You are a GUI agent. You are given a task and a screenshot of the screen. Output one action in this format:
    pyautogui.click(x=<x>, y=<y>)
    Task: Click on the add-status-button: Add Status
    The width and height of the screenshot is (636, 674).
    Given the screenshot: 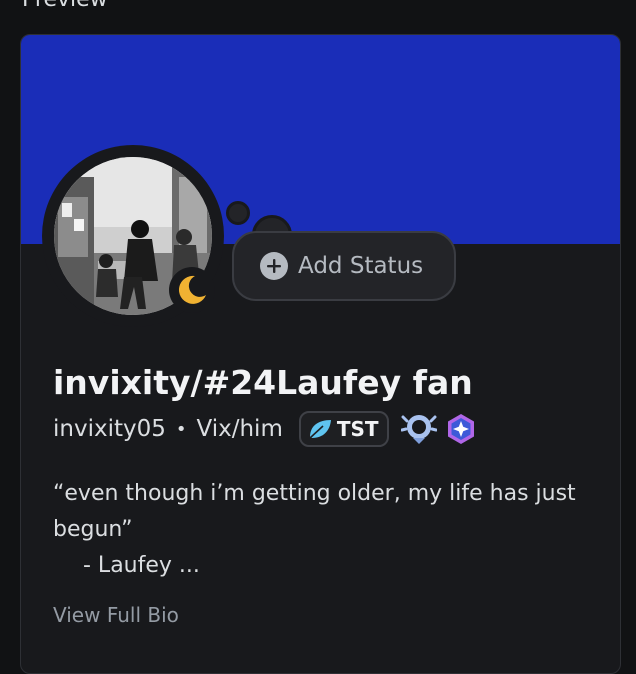 What is the action you would take?
    pyautogui.click(x=344, y=266)
    